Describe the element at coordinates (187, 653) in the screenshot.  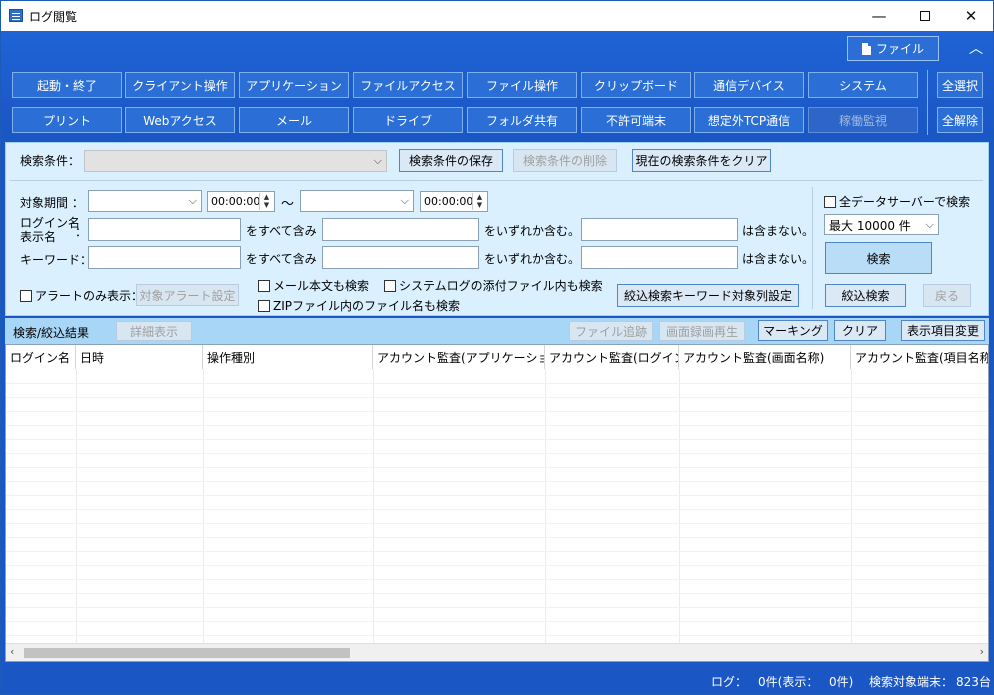
I see `scrollbar-thumb` at that location.